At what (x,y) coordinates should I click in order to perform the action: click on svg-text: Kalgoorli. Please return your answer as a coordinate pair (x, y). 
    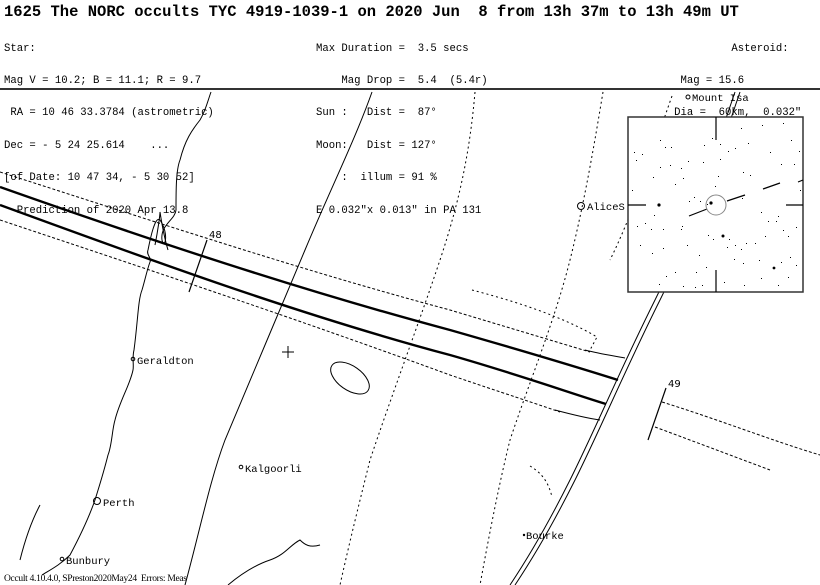
    Looking at the image, I should click on (273, 470).